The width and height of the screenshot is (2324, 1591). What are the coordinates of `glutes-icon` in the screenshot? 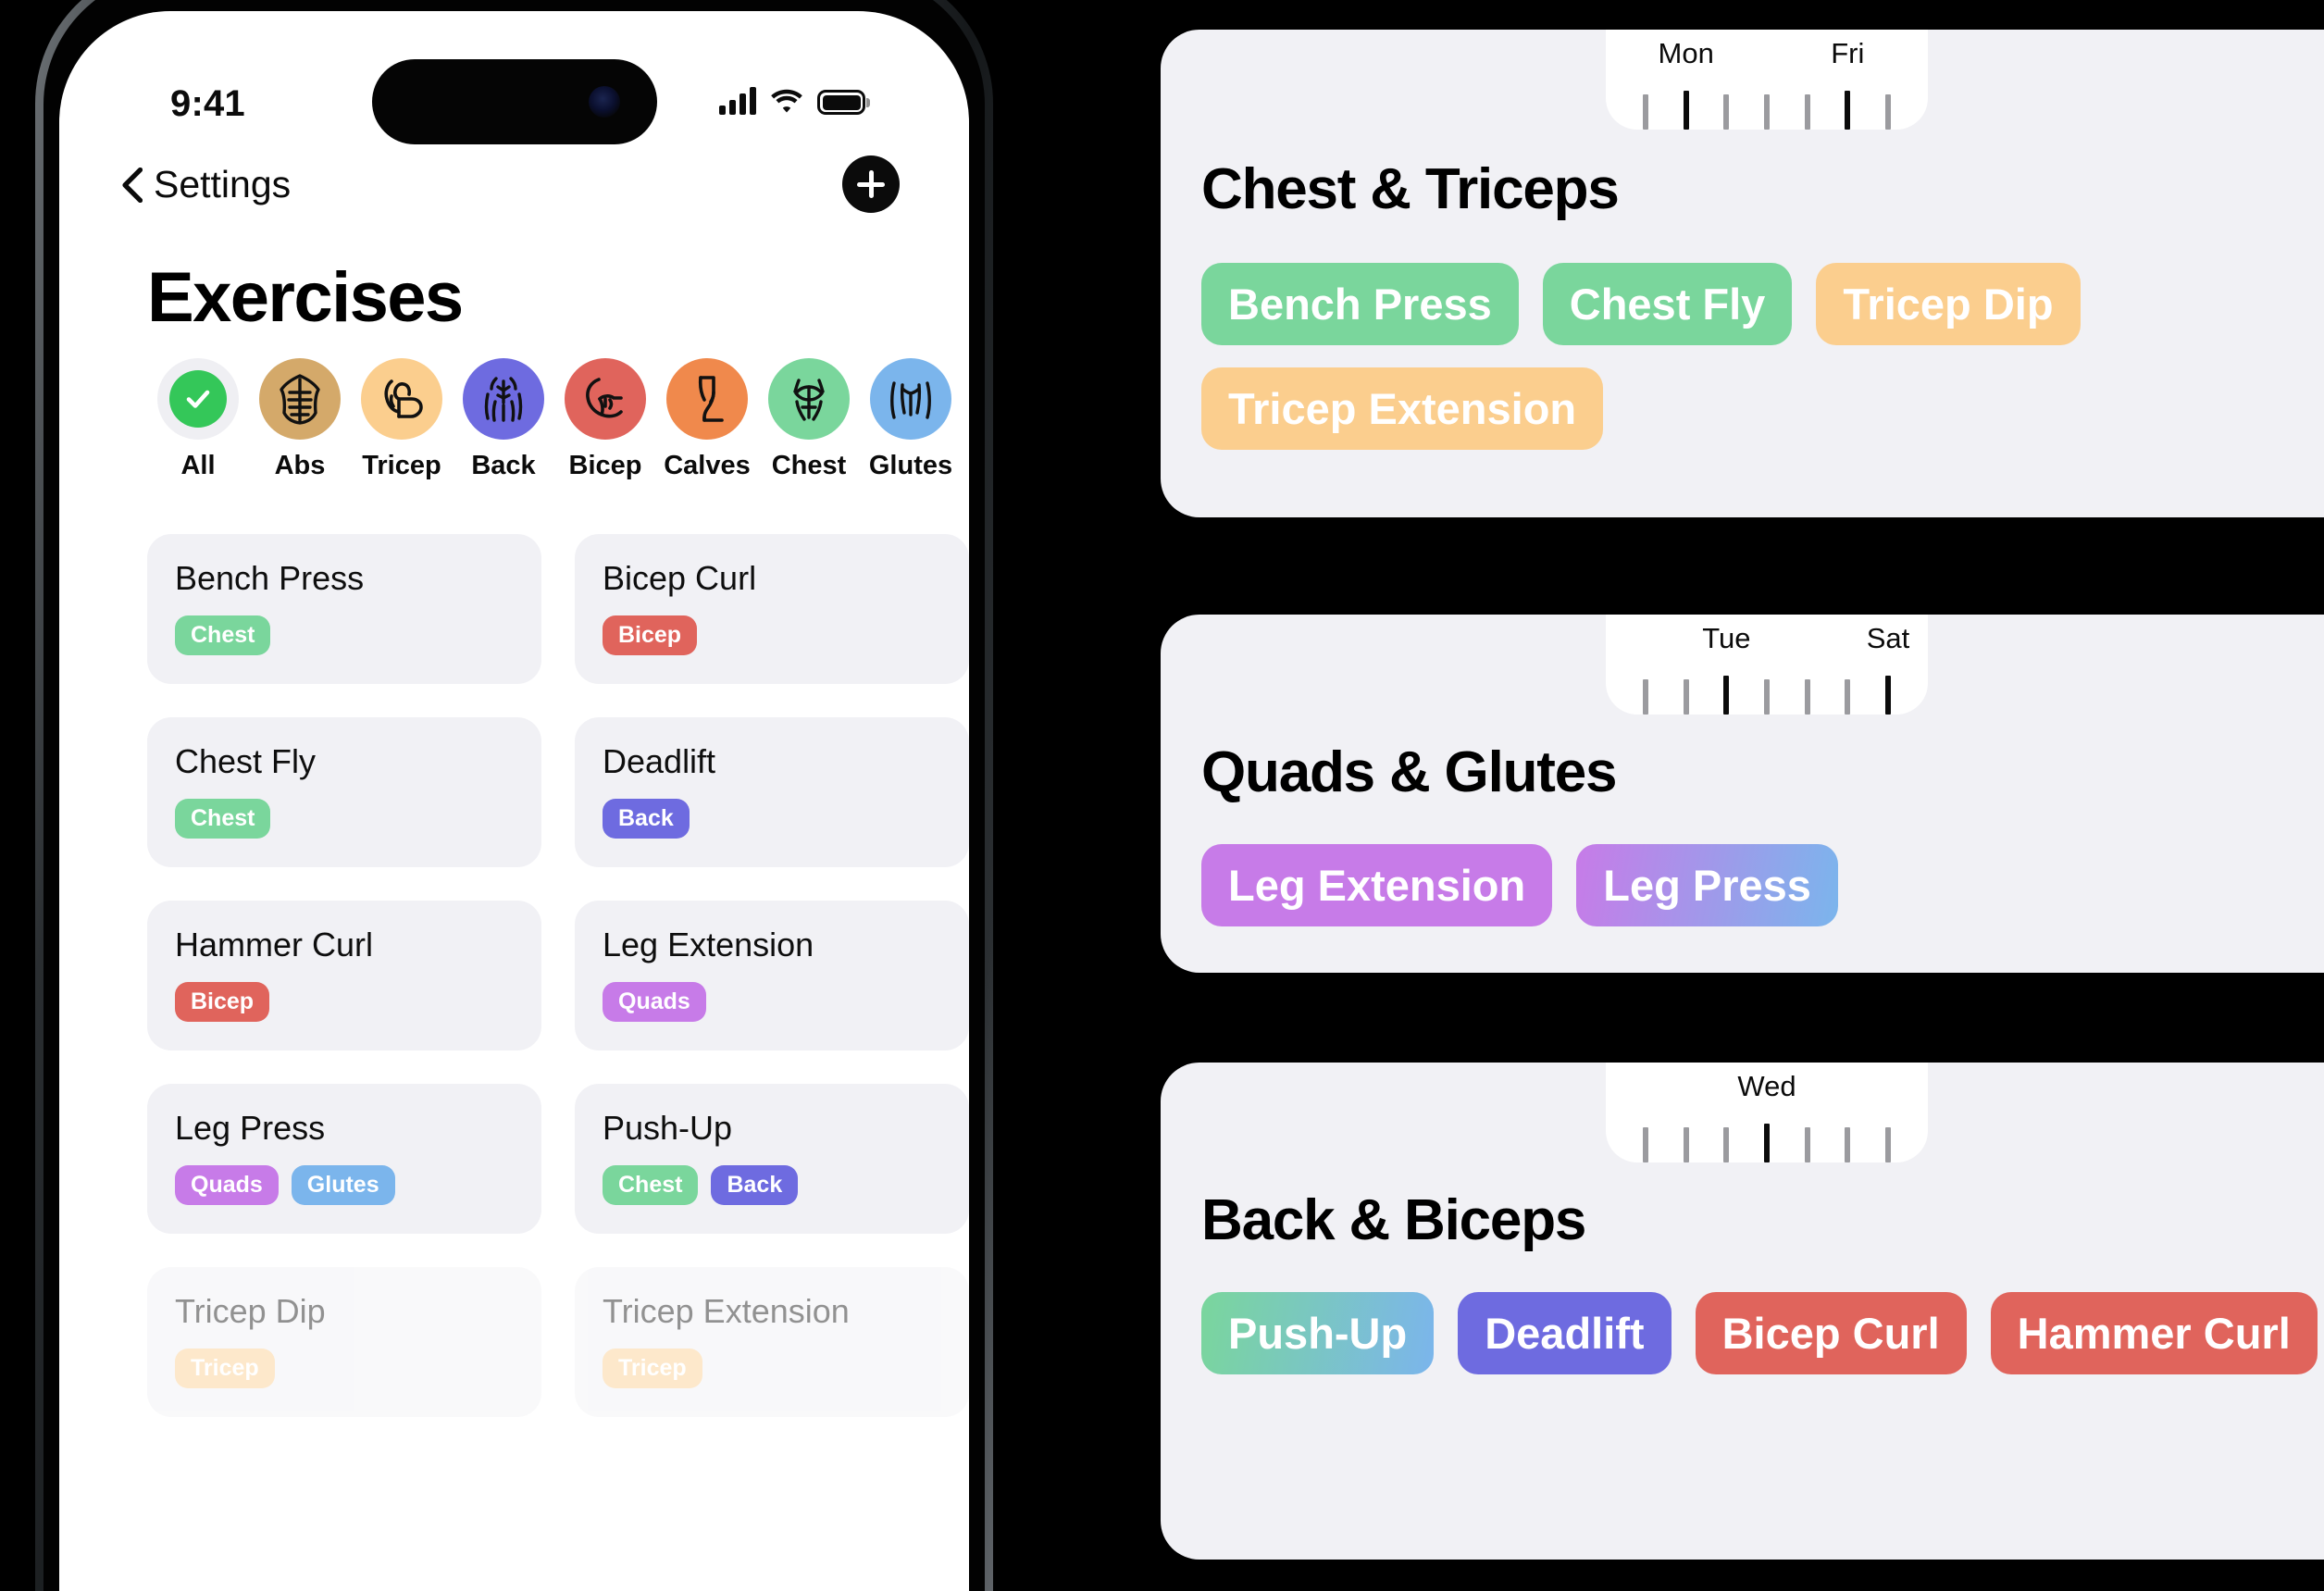 It's located at (911, 398).